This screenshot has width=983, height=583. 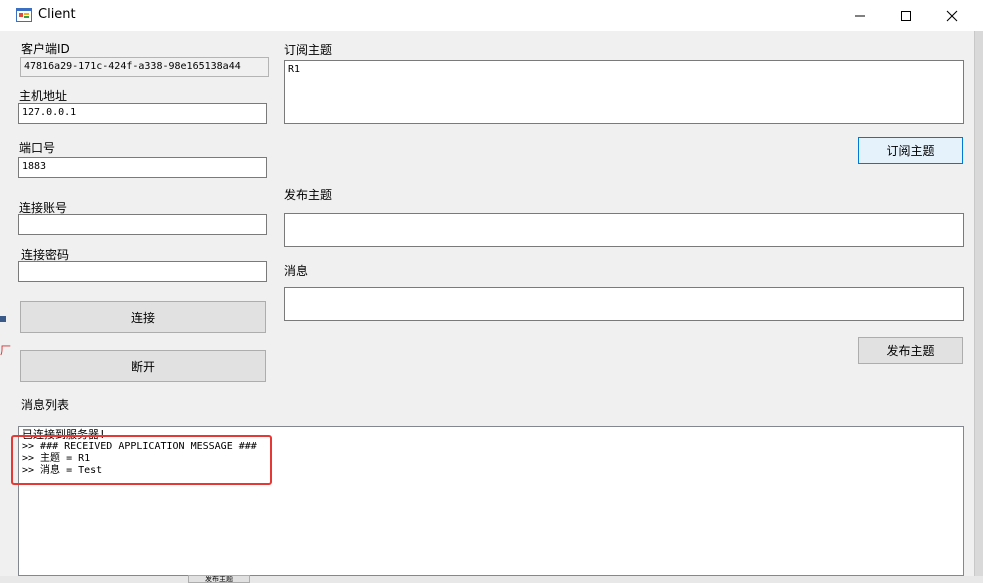 What do you see at coordinates (45, 405) in the screenshot?
I see `message-list-label: 消息列表` at bounding box center [45, 405].